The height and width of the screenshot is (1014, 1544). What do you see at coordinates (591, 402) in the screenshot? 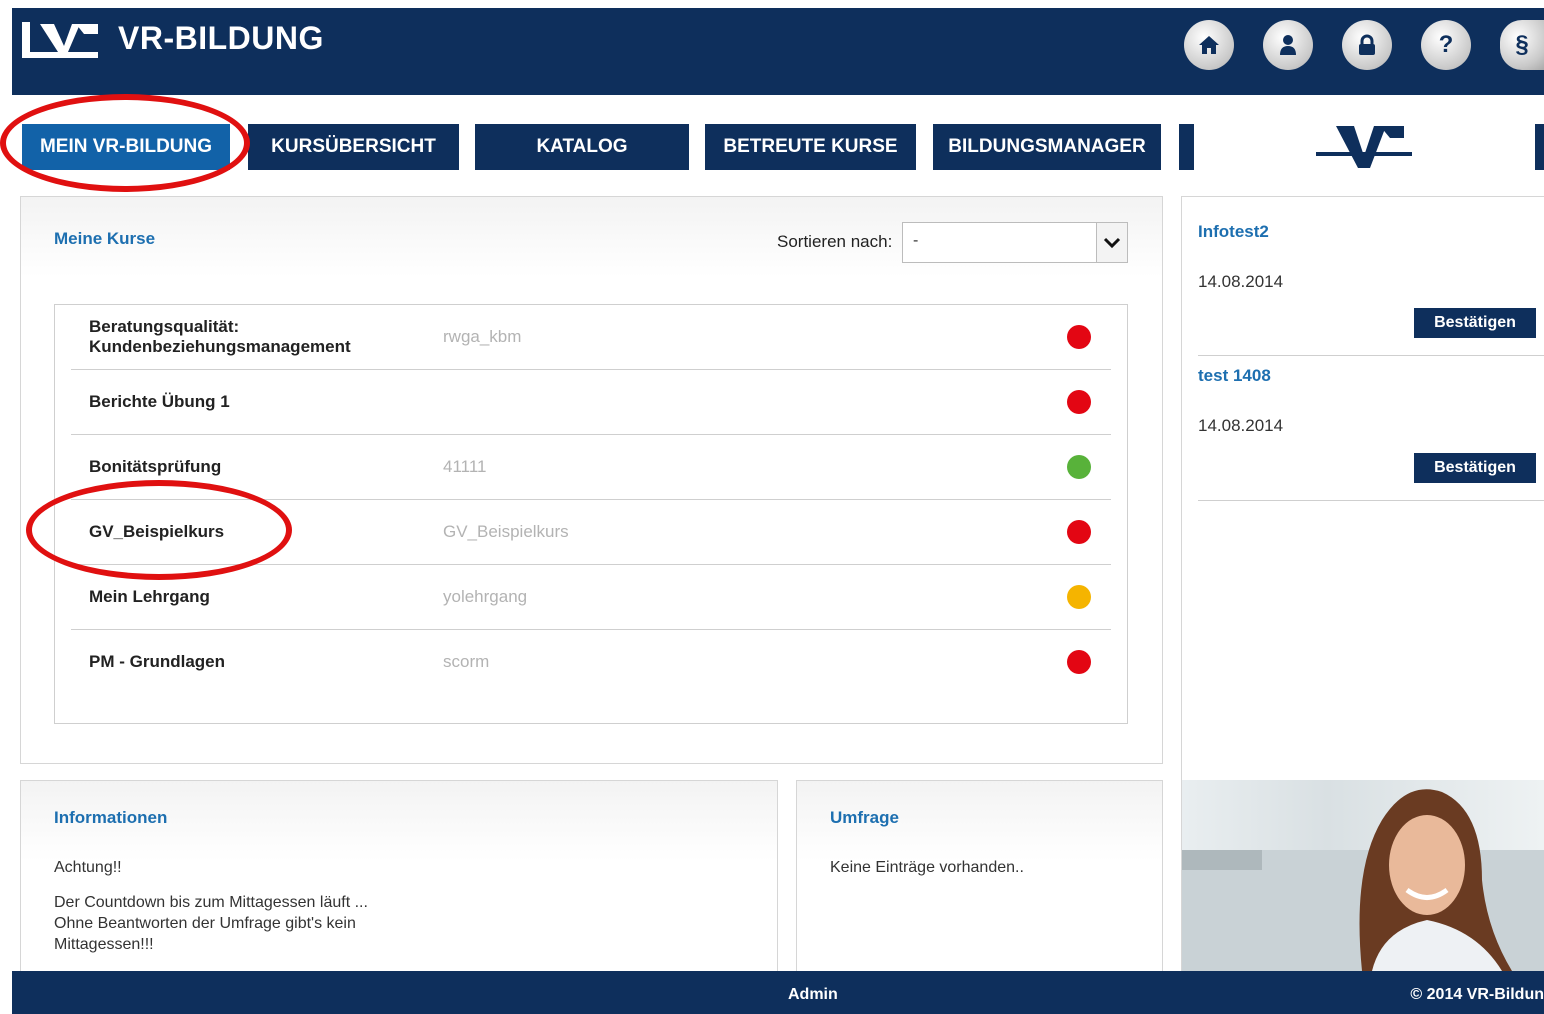
I see `course-row: Berichte Übung 1` at bounding box center [591, 402].